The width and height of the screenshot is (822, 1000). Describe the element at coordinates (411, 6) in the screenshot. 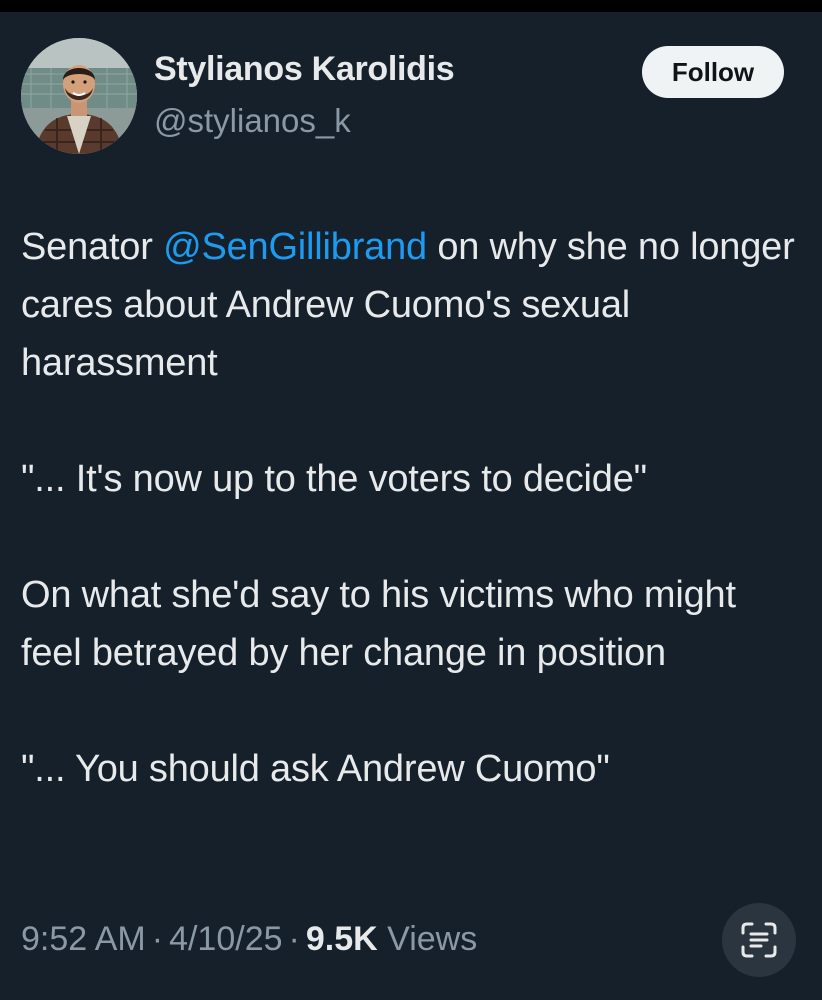

I see `status-bar-strip` at that location.